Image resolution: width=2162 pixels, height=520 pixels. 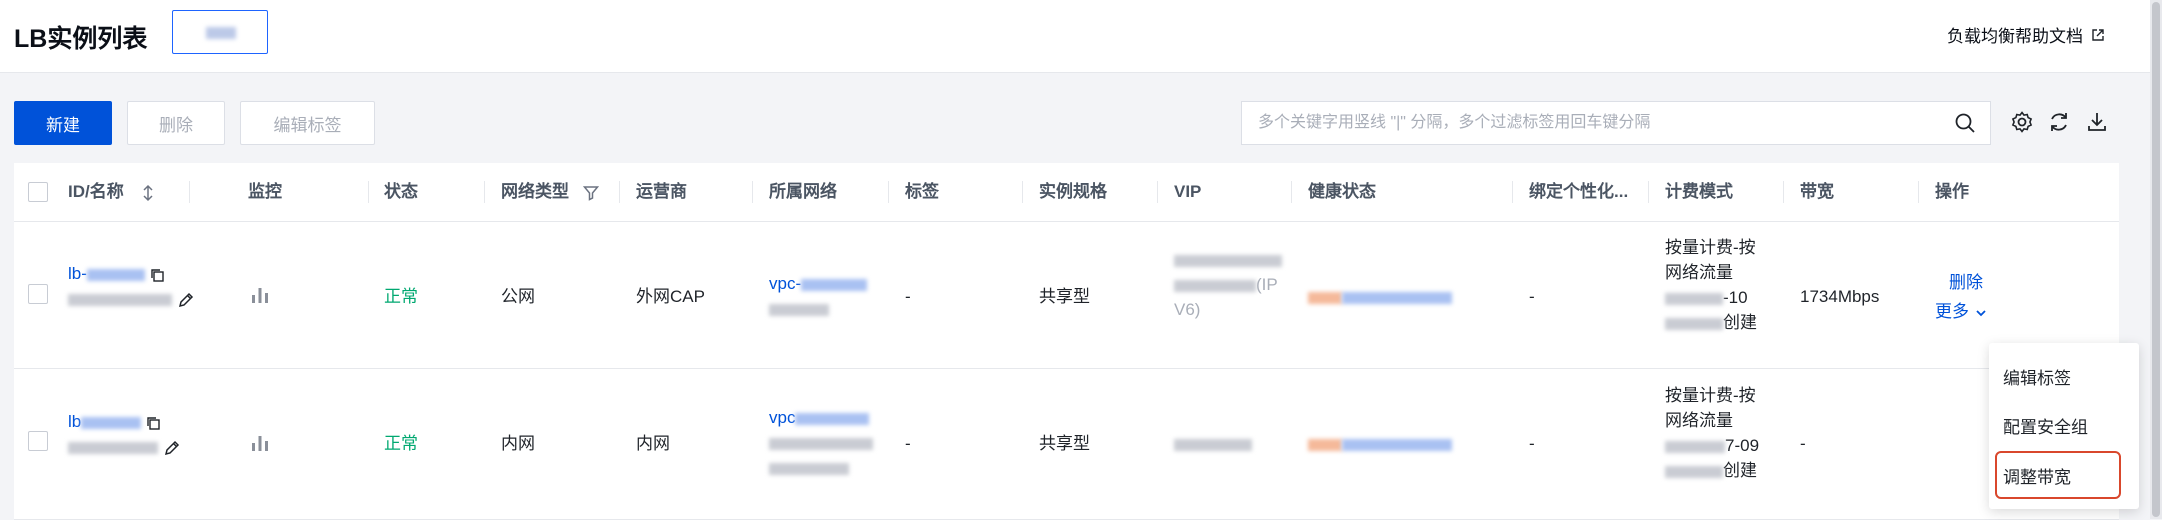 I want to click on instance-id-masked, so click(x=115, y=274).